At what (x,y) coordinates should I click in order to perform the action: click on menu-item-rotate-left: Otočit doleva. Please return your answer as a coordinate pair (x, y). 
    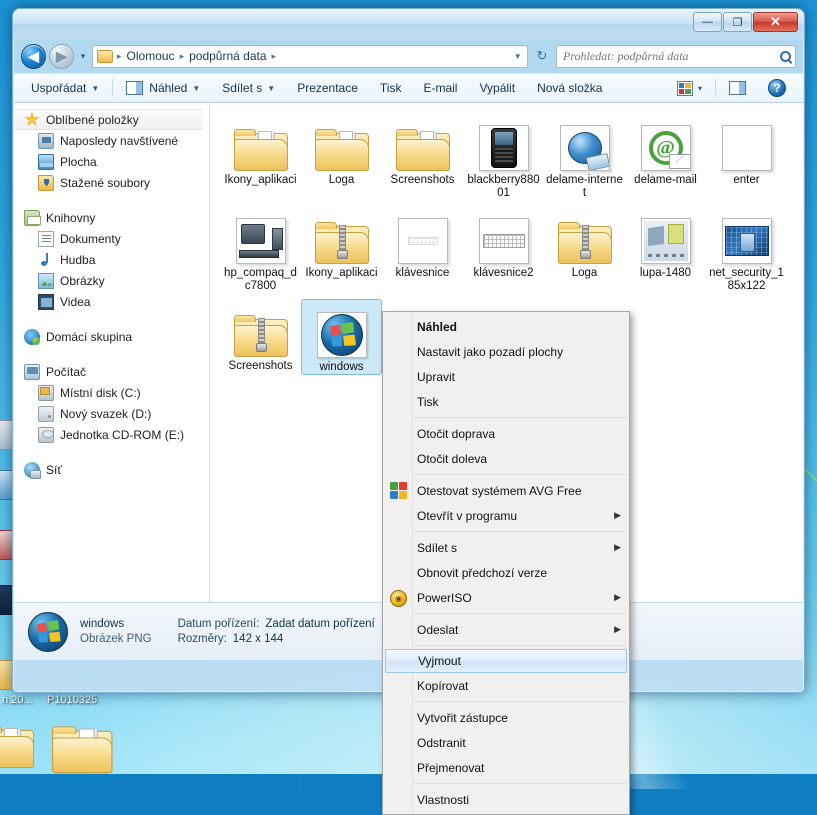
    Looking at the image, I should click on (506, 458).